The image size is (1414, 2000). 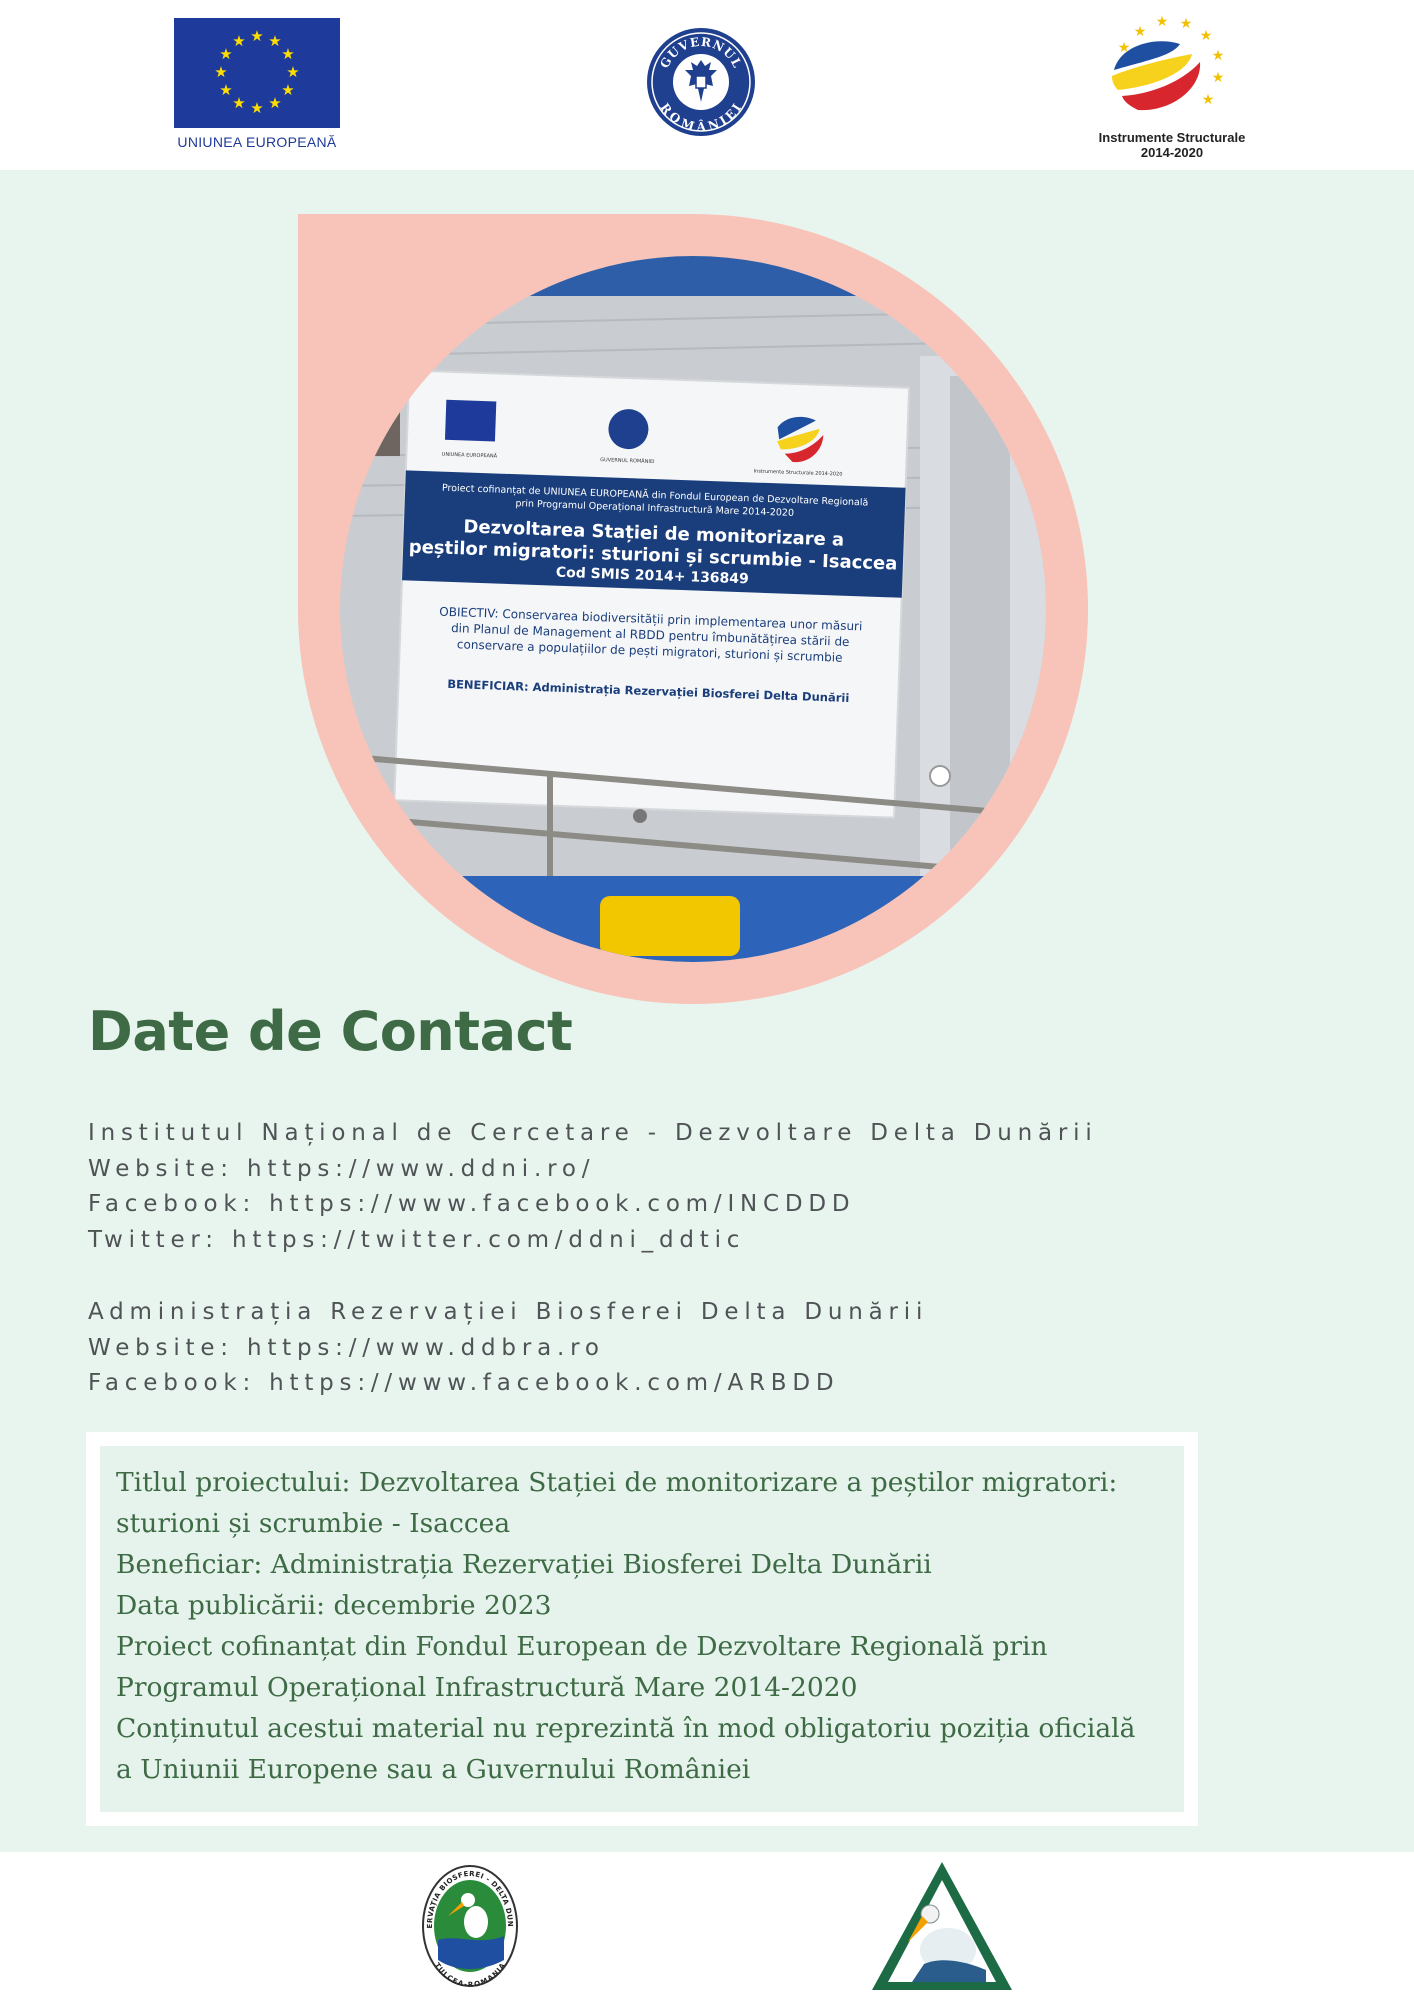 I want to click on arbdd-facebook-link: Facebook: https://www.facebook.com/ARBDD, so click(x=508, y=1384).